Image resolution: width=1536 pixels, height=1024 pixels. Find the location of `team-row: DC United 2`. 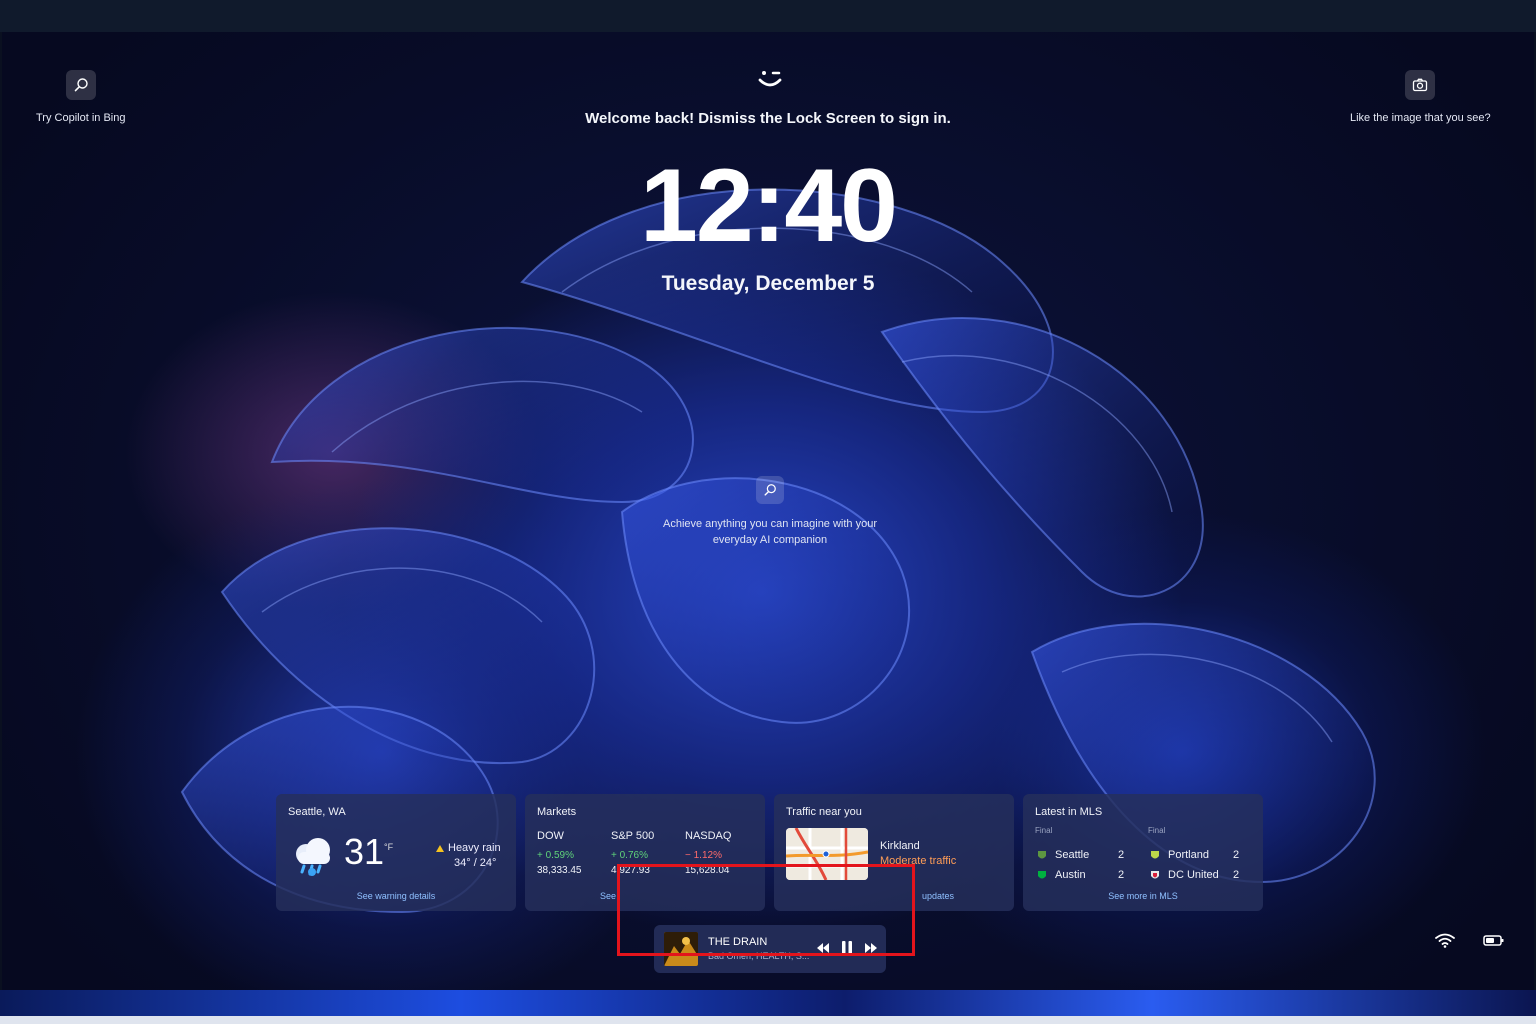

team-row: DC United 2 is located at coordinates (1200, 875).